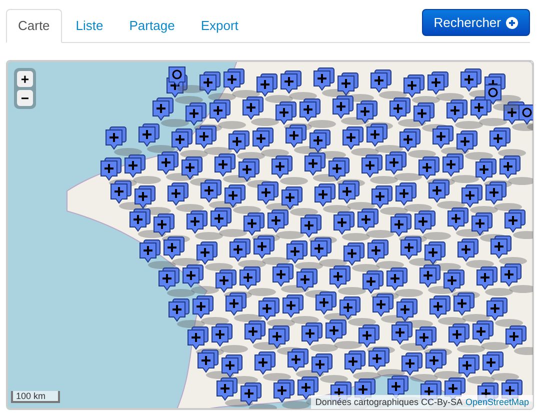 The image size is (540, 413). What do you see at coordinates (476, 22) in the screenshot?
I see `search-button: Rechercher` at bounding box center [476, 22].